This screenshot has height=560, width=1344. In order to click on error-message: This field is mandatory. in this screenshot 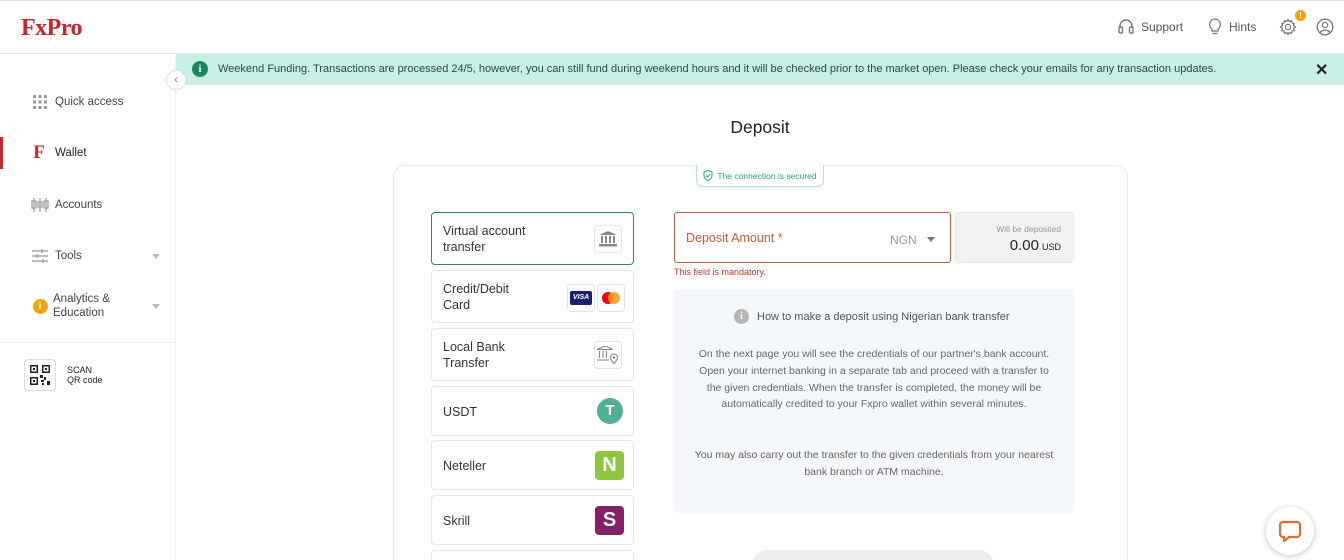, I will do `click(720, 272)`.